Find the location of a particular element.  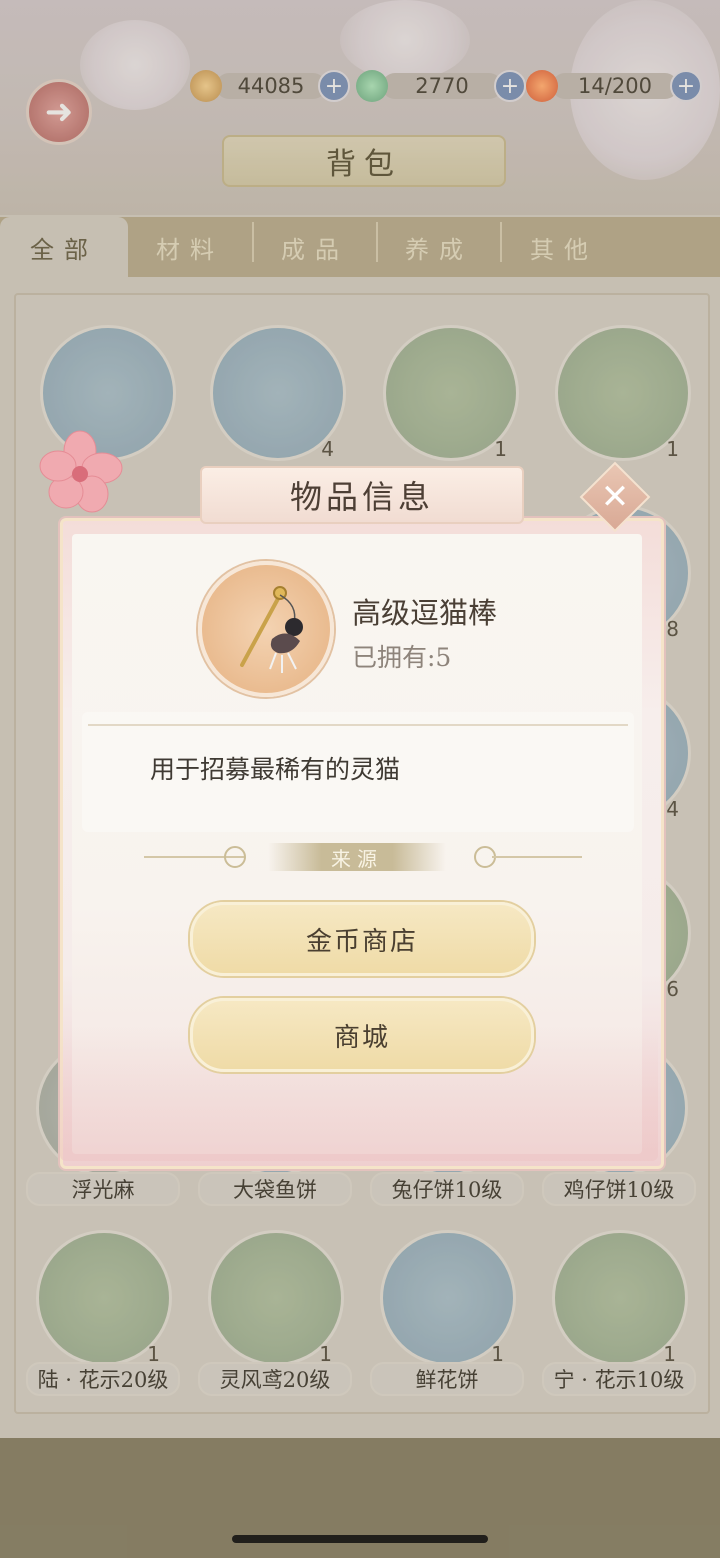

modal-title: 物品信息 is located at coordinates (362, 495).